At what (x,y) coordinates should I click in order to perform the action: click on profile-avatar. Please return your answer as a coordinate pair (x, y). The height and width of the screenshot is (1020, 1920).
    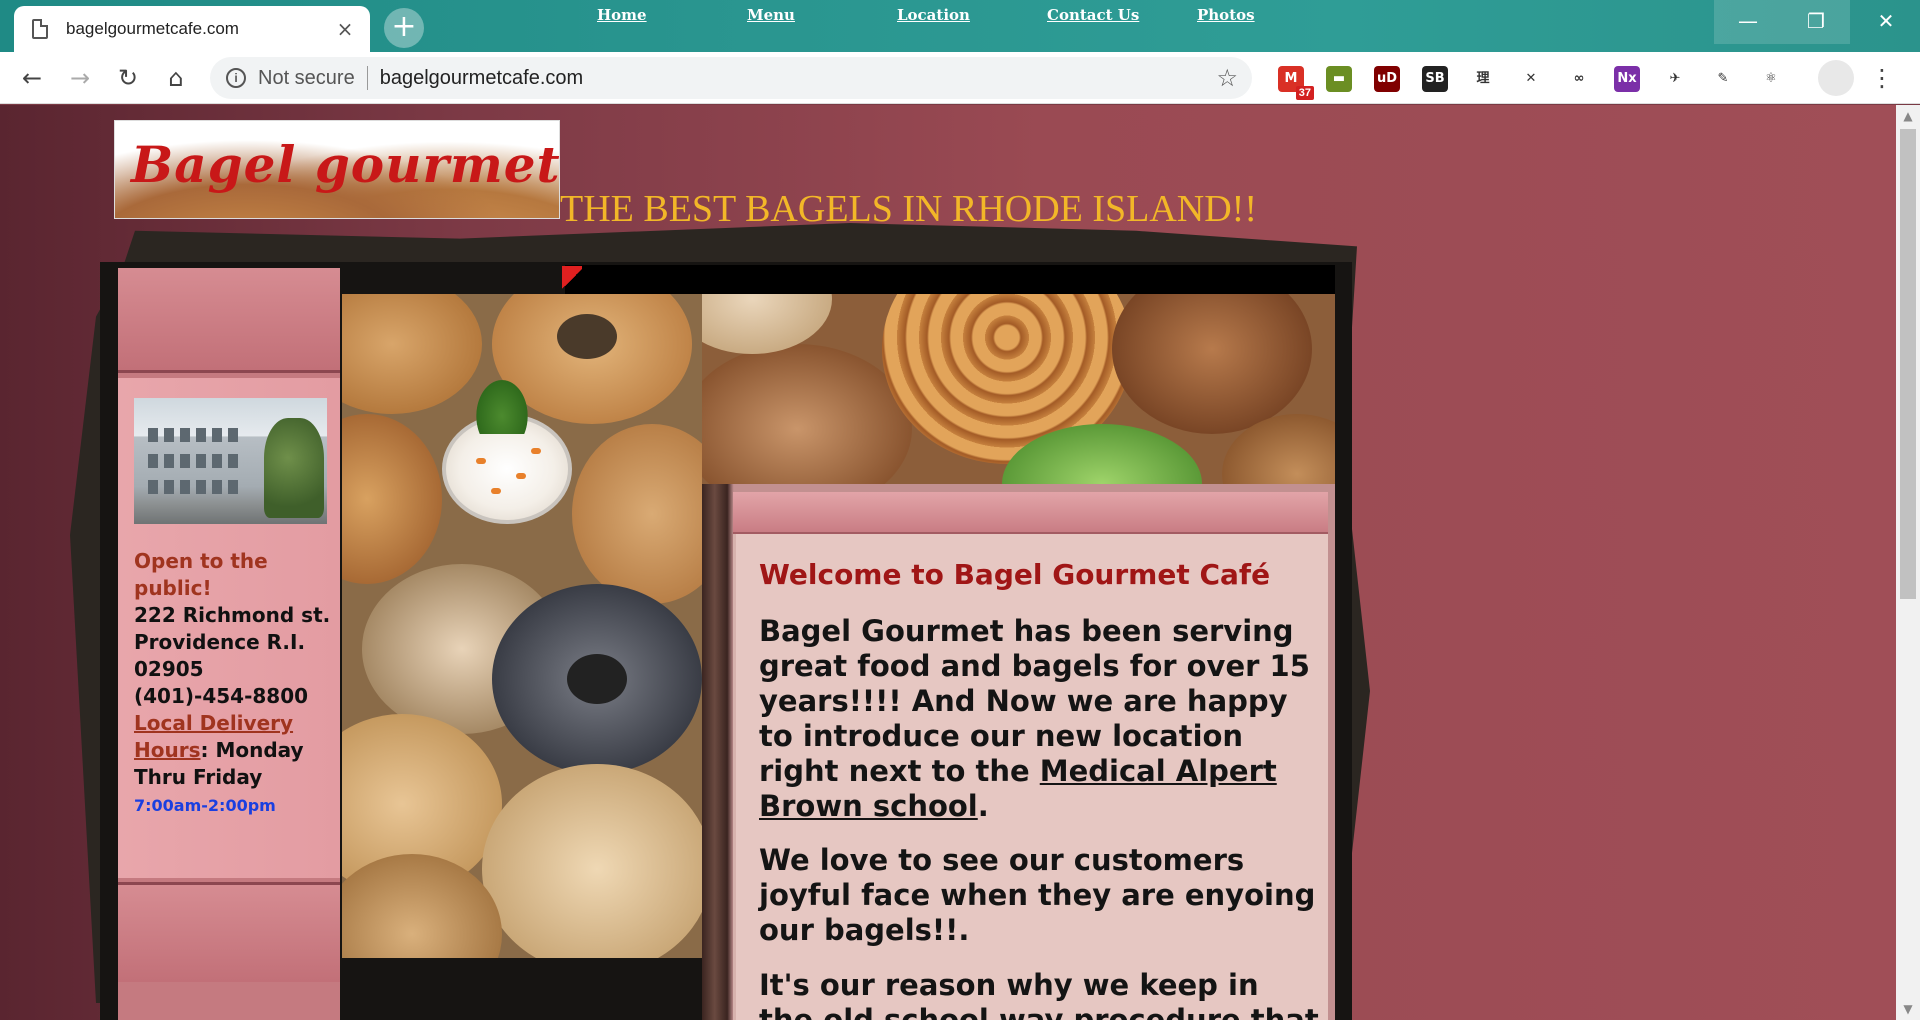
    Looking at the image, I should click on (1836, 78).